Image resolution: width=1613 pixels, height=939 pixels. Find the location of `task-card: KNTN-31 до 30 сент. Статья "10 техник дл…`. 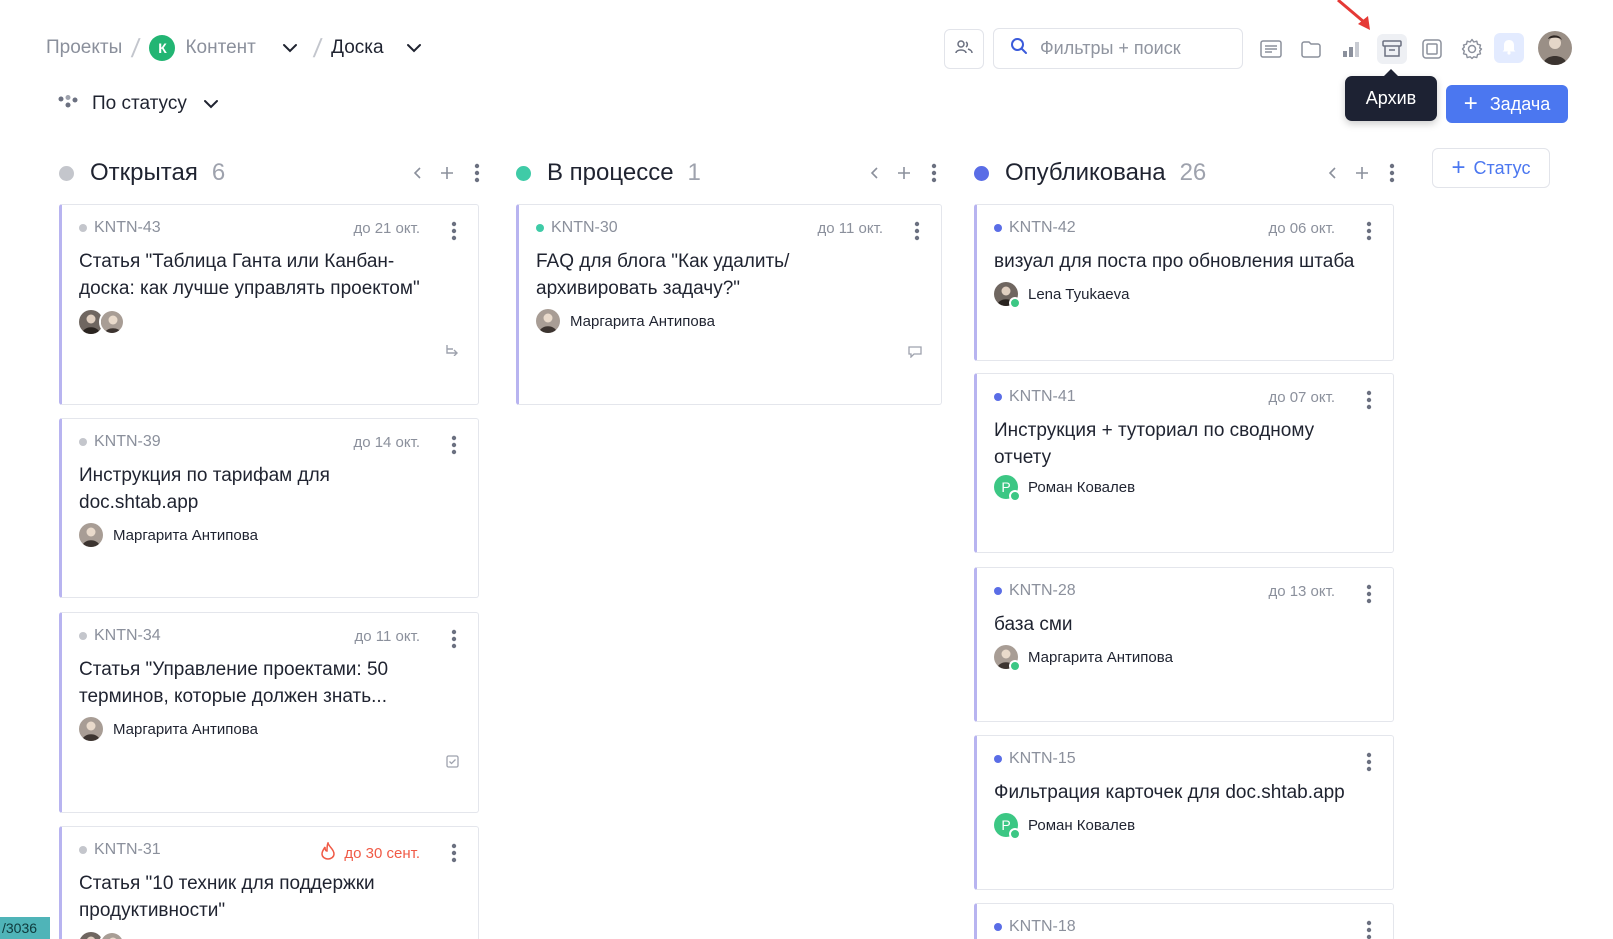

task-card: KNTN-31 до 30 сент. Статья "10 техник дл… is located at coordinates (269, 882).